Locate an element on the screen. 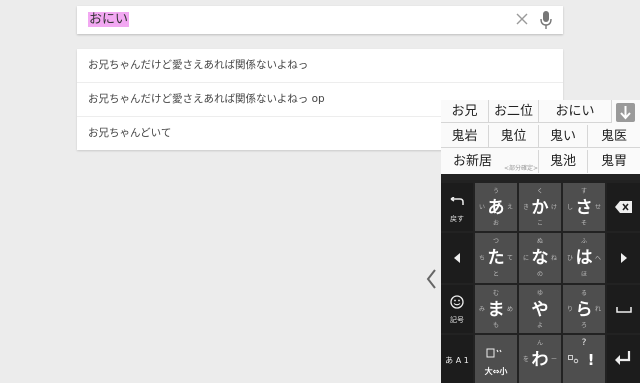  space-key is located at coordinates (623, 309).